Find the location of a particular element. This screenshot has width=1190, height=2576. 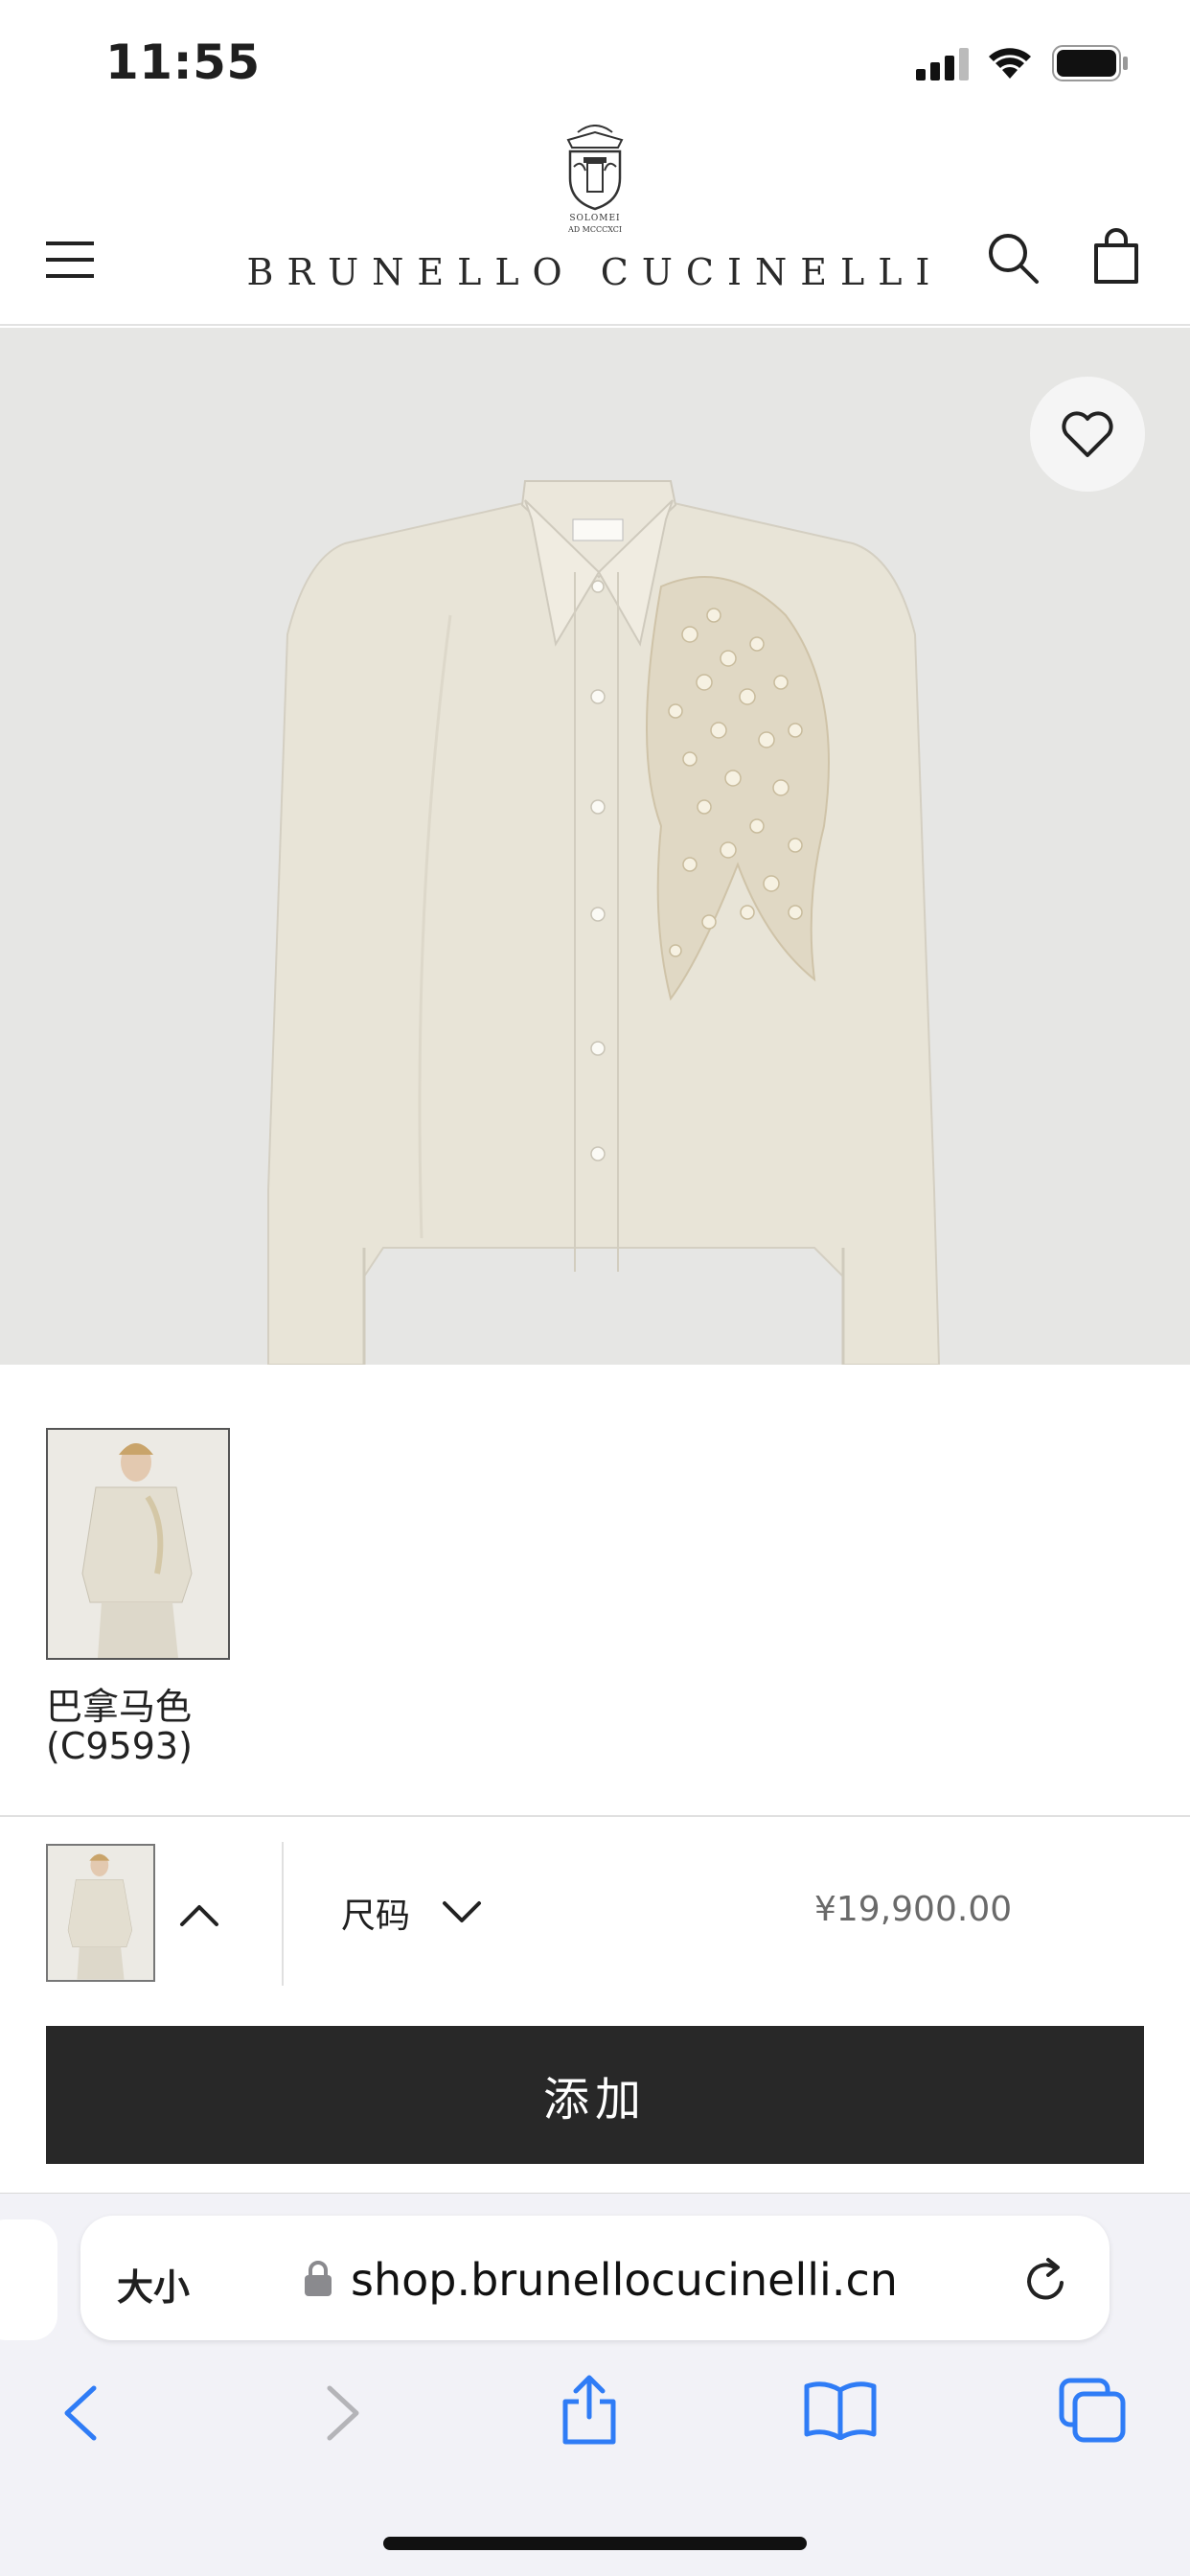

tabs-icon is located at coordinates (1093, 2410).